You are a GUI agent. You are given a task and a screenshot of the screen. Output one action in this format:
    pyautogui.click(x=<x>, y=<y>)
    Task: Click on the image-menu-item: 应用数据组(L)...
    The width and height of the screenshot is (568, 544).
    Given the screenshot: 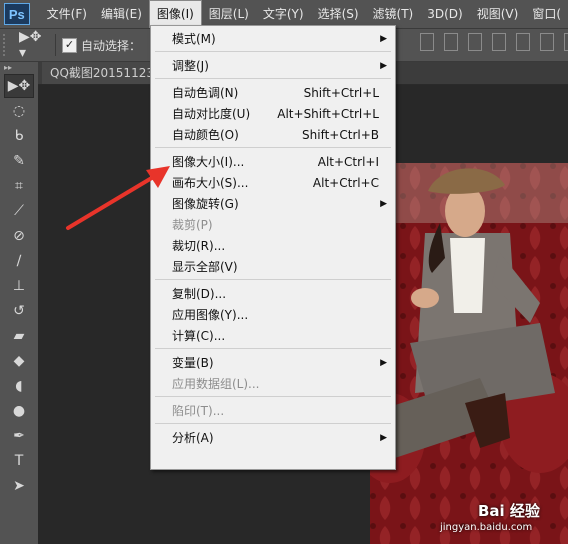 What is the action you would take?
    pyautogui.click(x=273, y=384)
    